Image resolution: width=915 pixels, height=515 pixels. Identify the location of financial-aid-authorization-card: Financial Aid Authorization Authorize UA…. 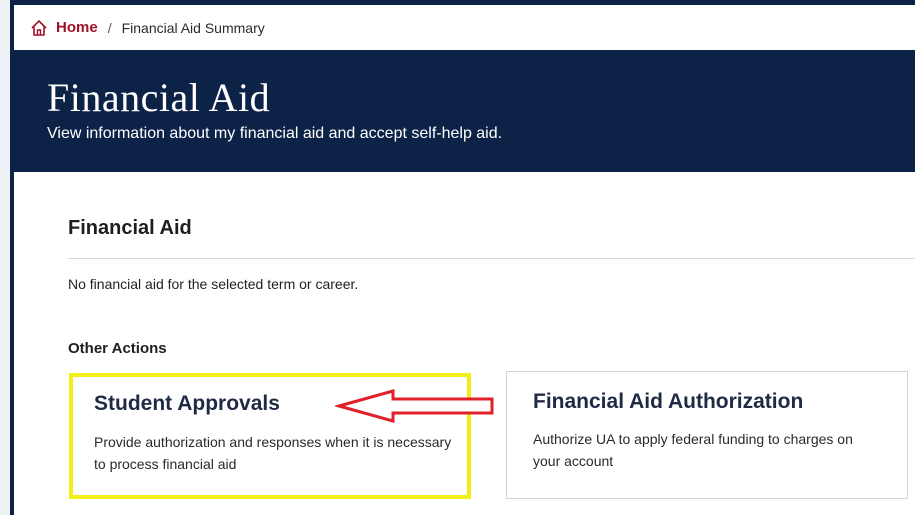
(707, 435).